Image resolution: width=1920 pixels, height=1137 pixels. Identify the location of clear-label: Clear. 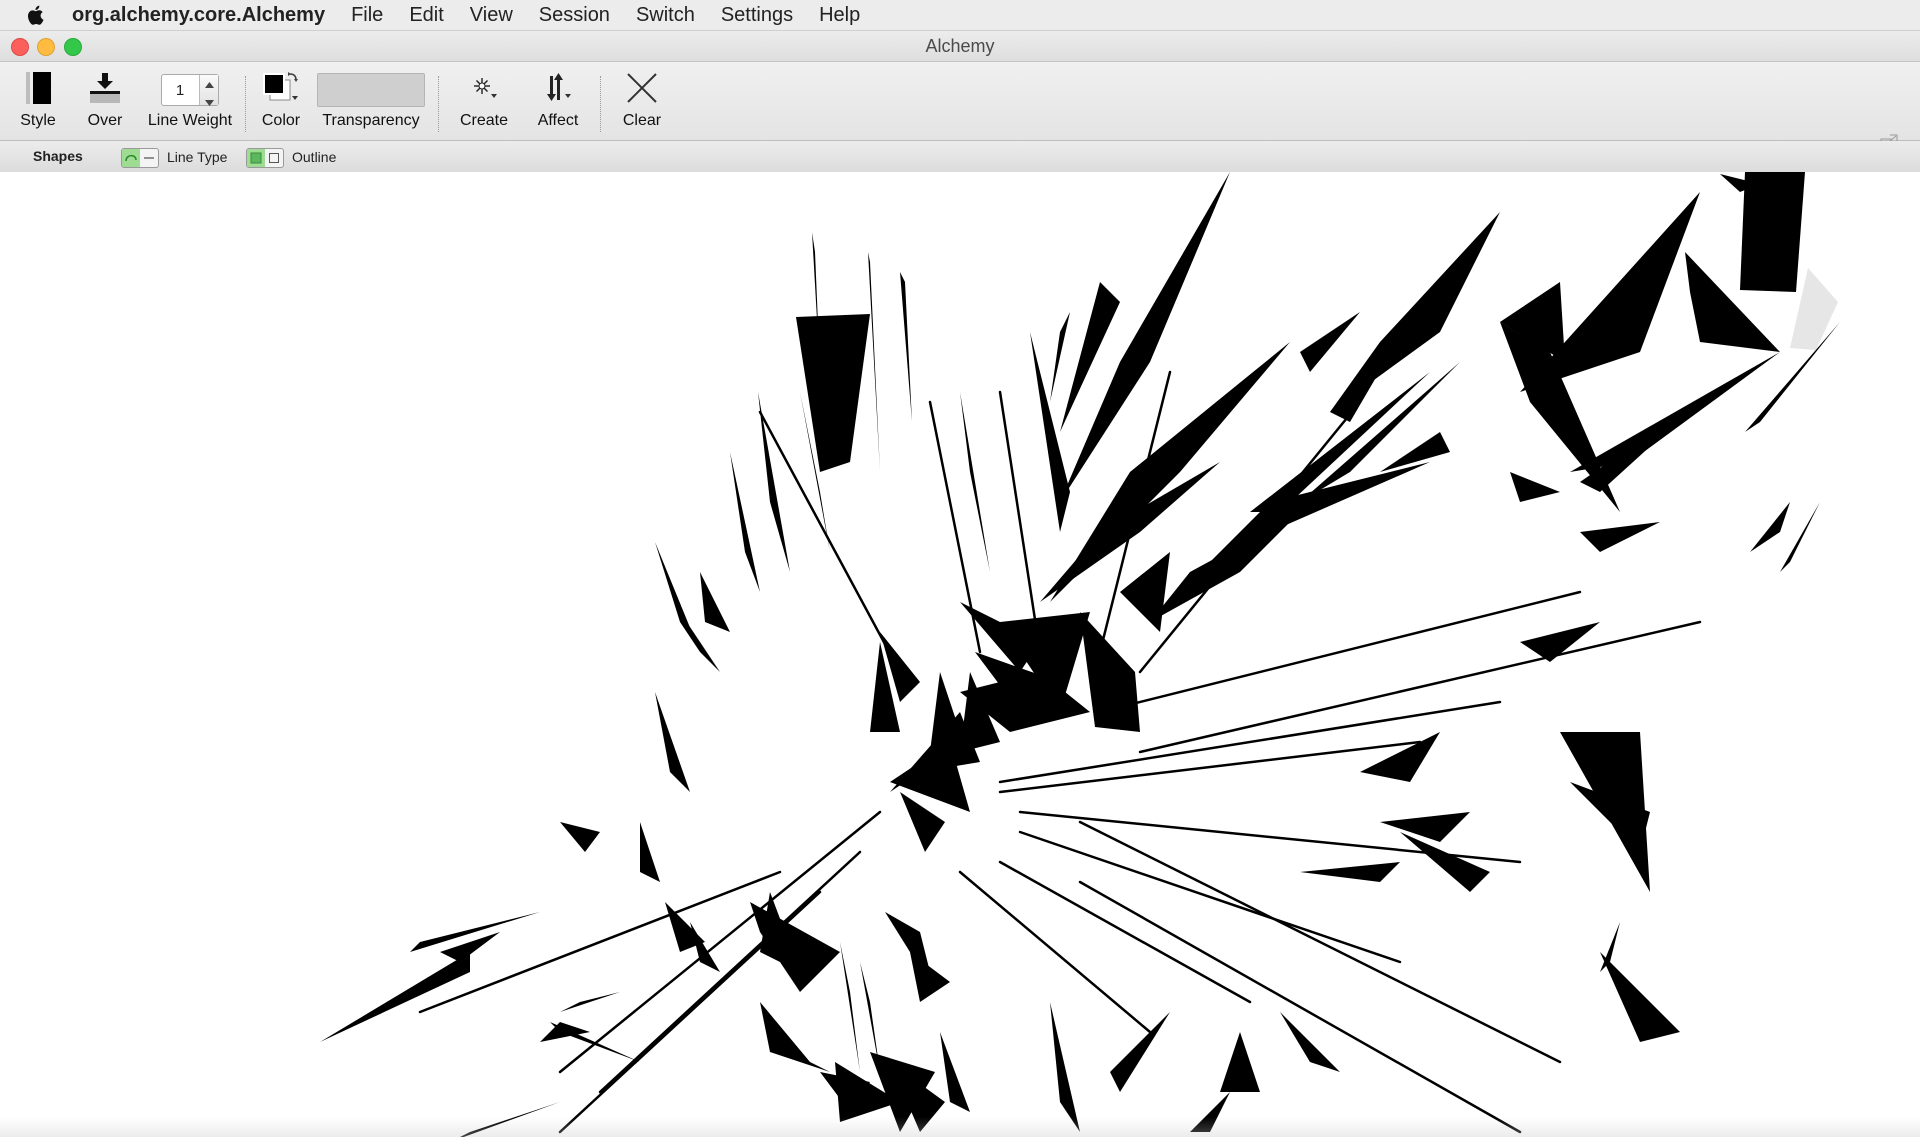
(642, 120).